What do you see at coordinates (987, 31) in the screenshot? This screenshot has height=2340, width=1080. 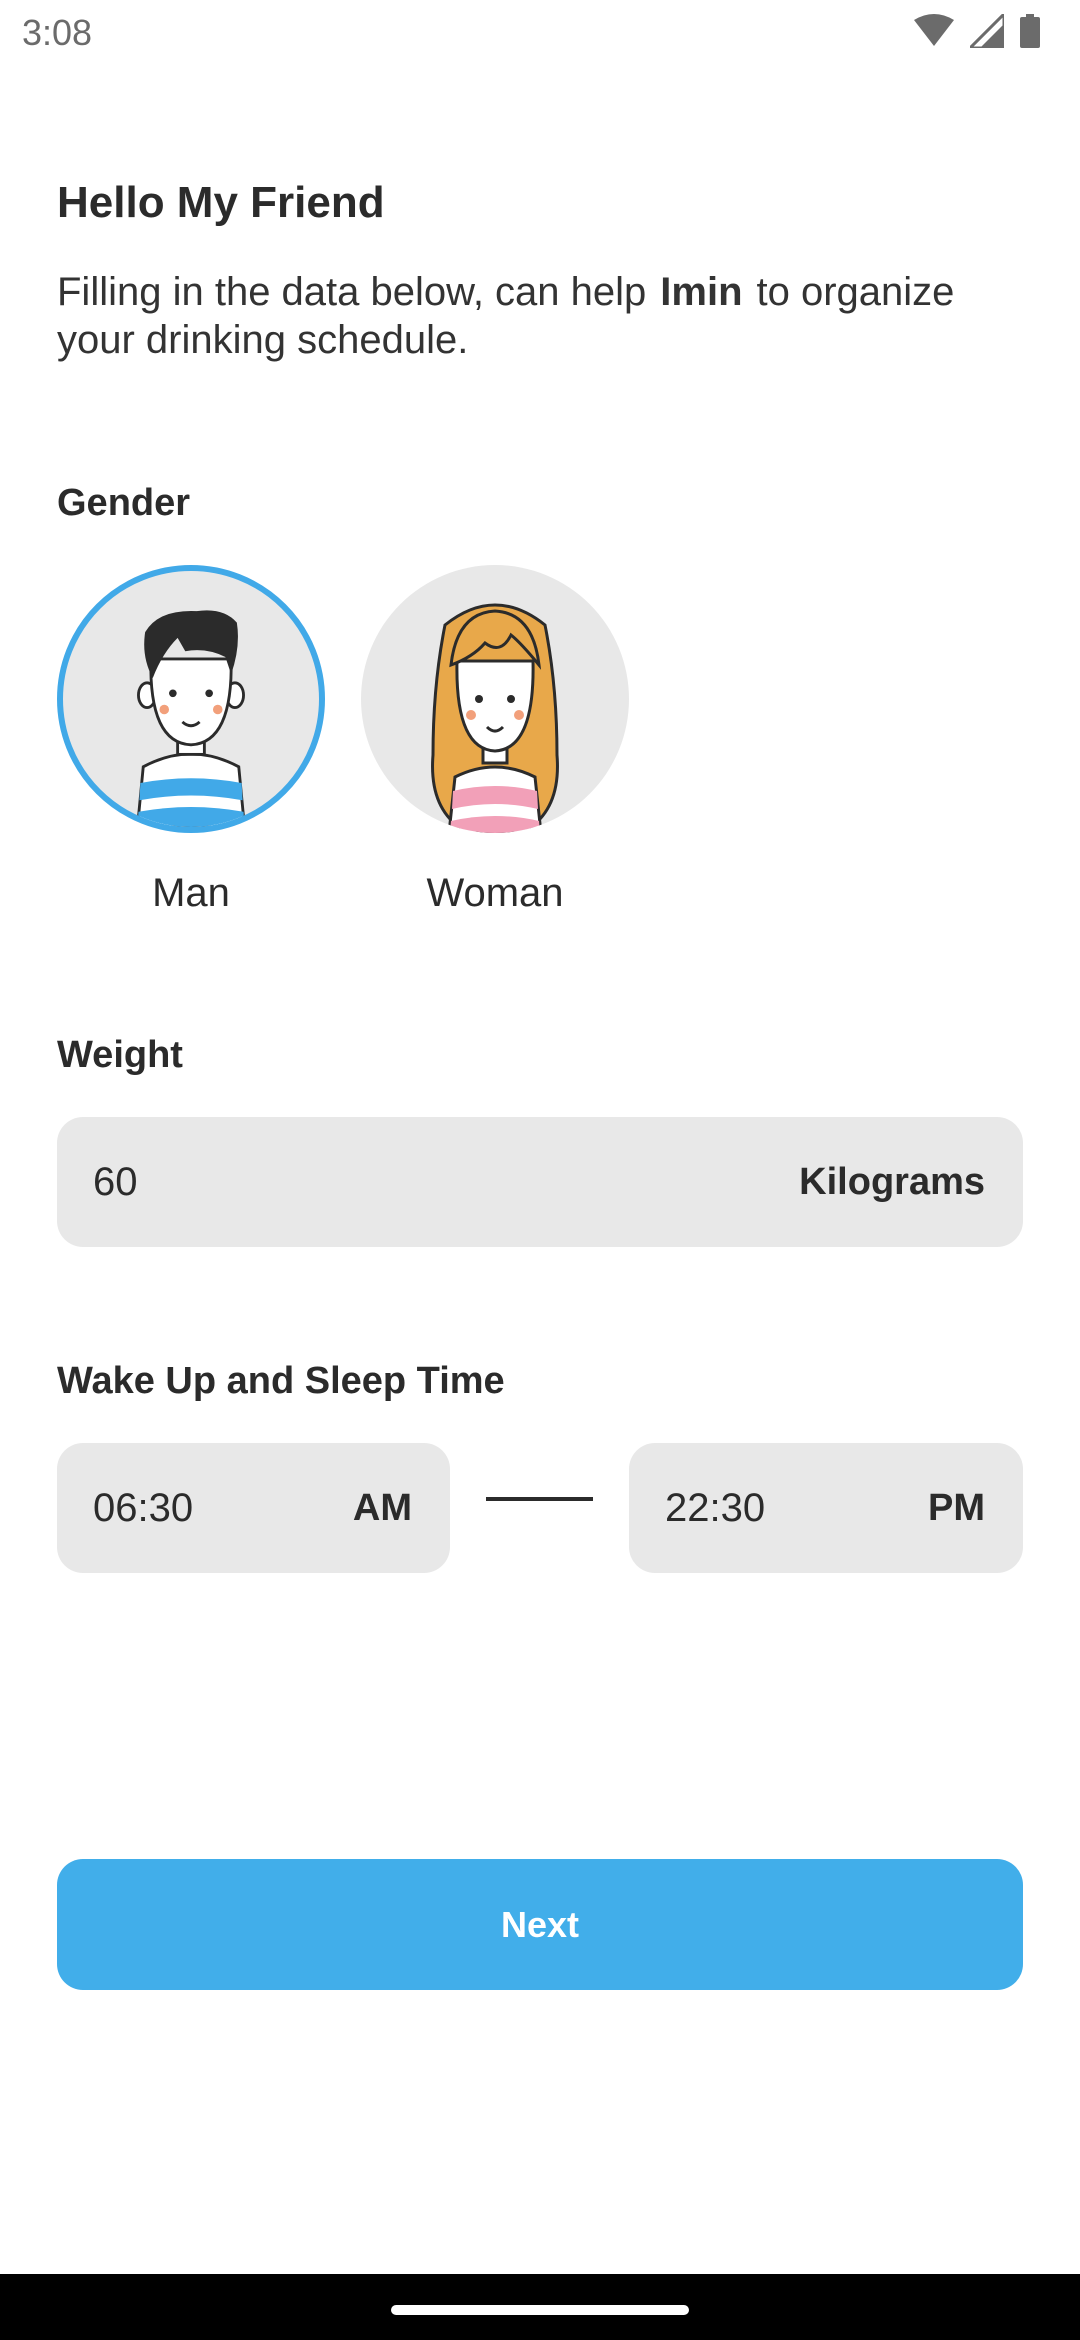 I see `signal-icon` at bounding box center [987, 31].